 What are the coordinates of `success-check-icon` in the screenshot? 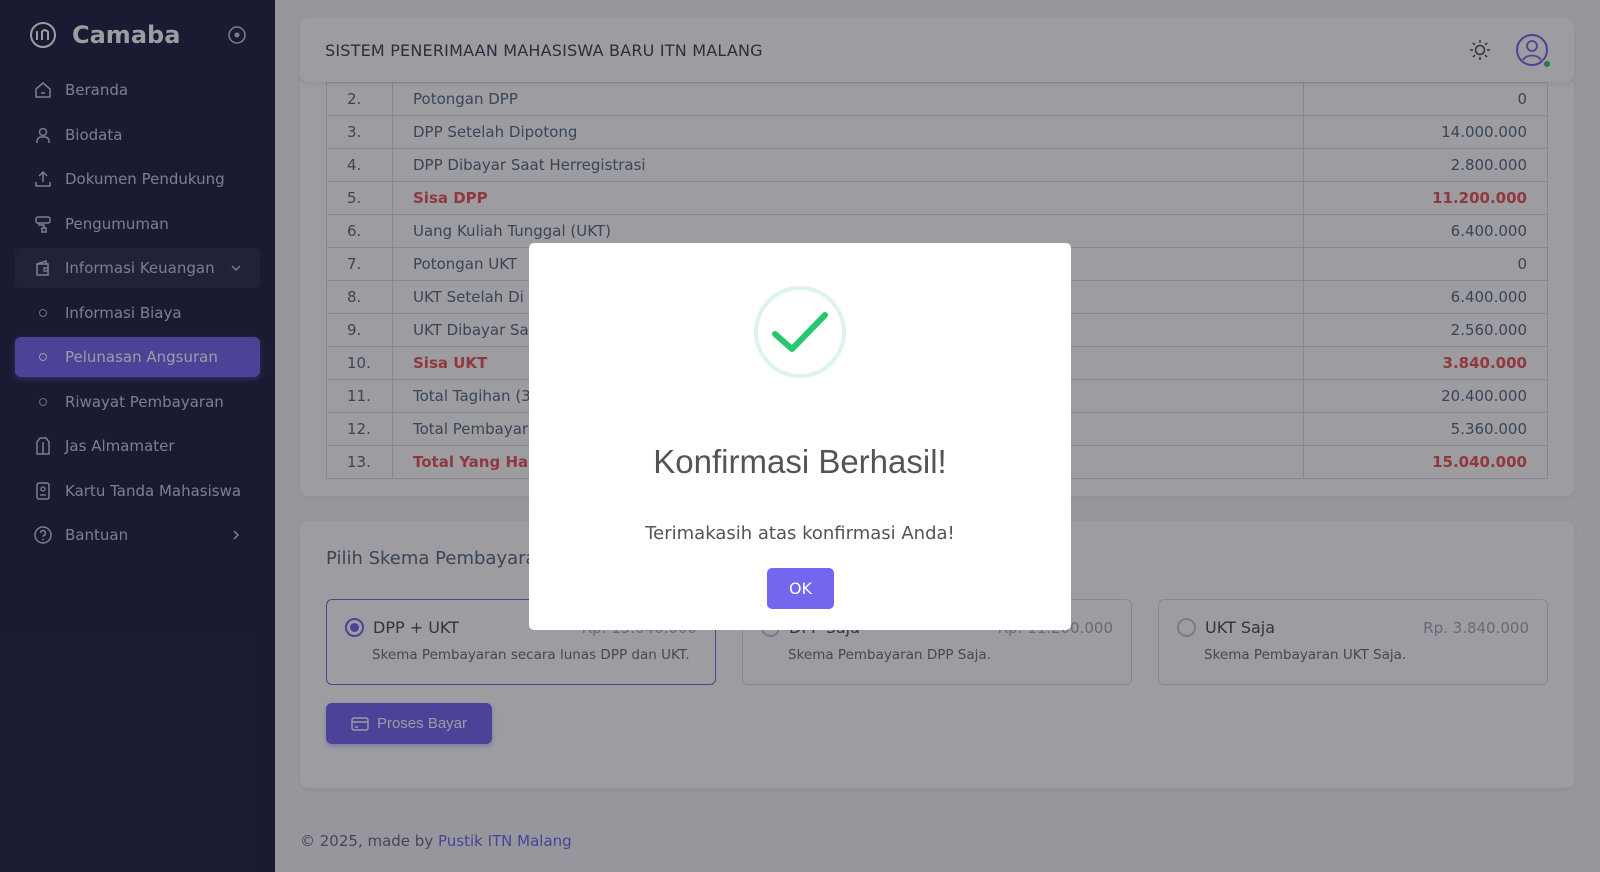 It's located at (800, 332).